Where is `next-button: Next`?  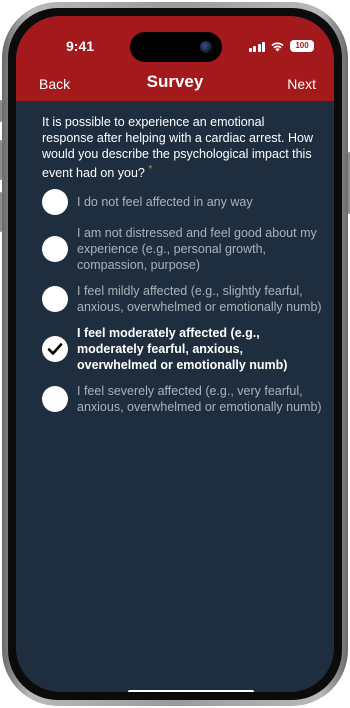 next-button: Next is located at coordinates (301, 84).